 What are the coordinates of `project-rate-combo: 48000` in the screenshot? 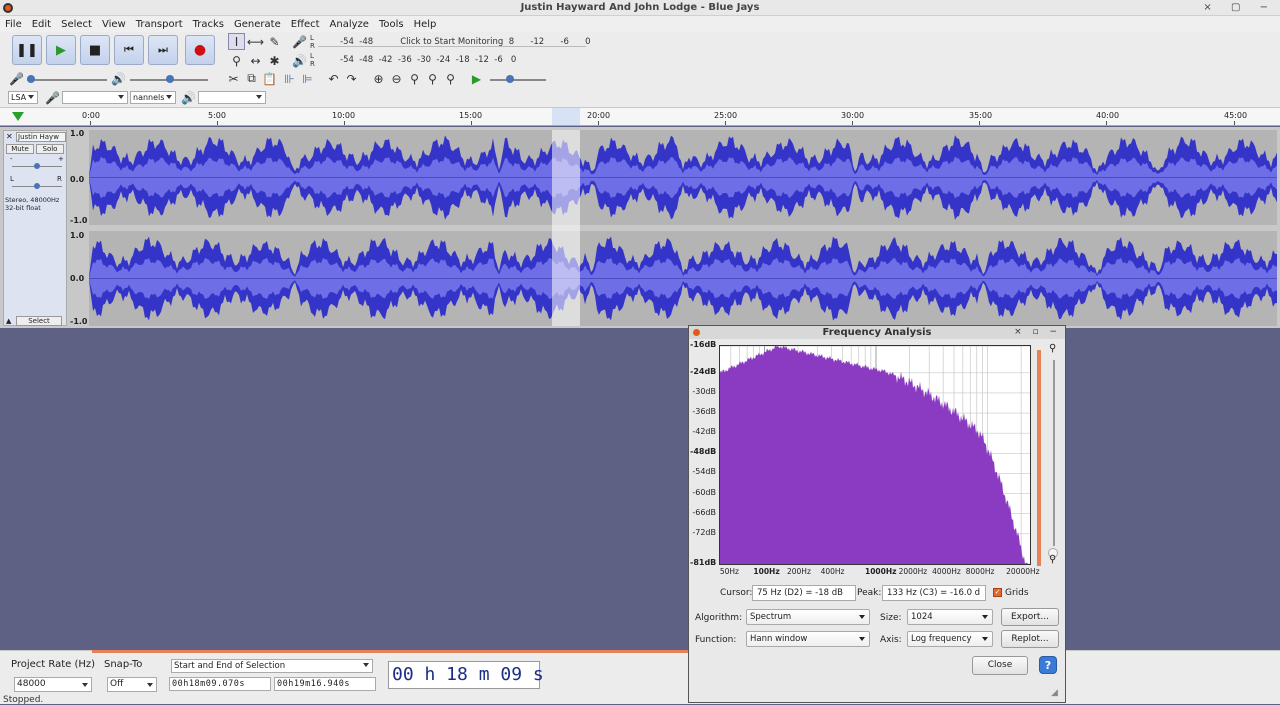 It's located at (53, 684).